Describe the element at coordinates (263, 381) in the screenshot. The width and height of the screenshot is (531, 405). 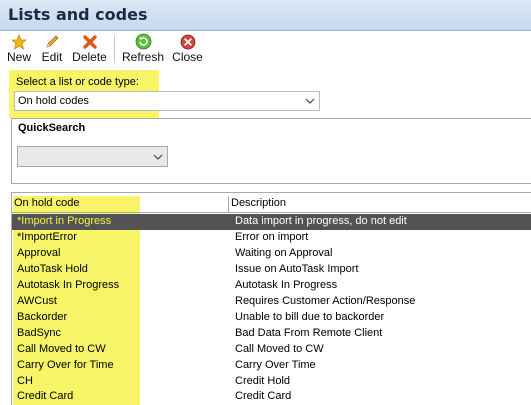
I see `row-description: Credit Hold` at that location.